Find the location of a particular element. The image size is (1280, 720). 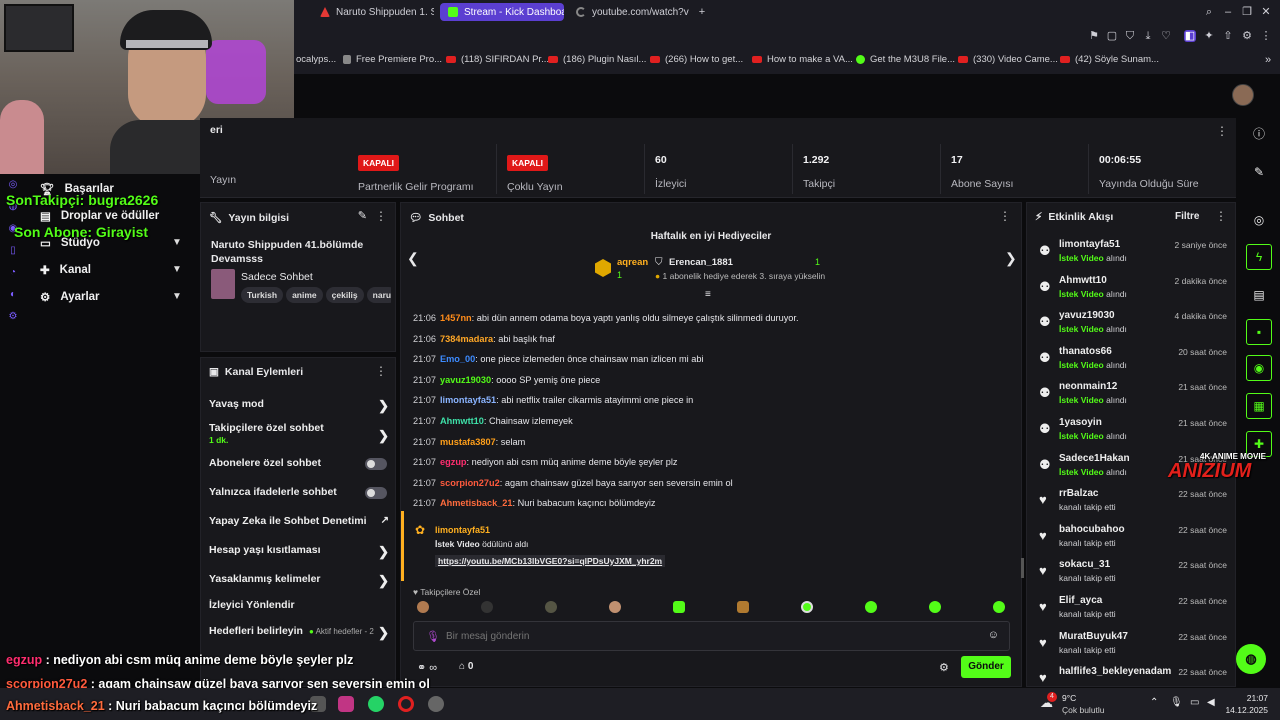

screenshot-icon: ▢ is located at coordinates (1112, 36).